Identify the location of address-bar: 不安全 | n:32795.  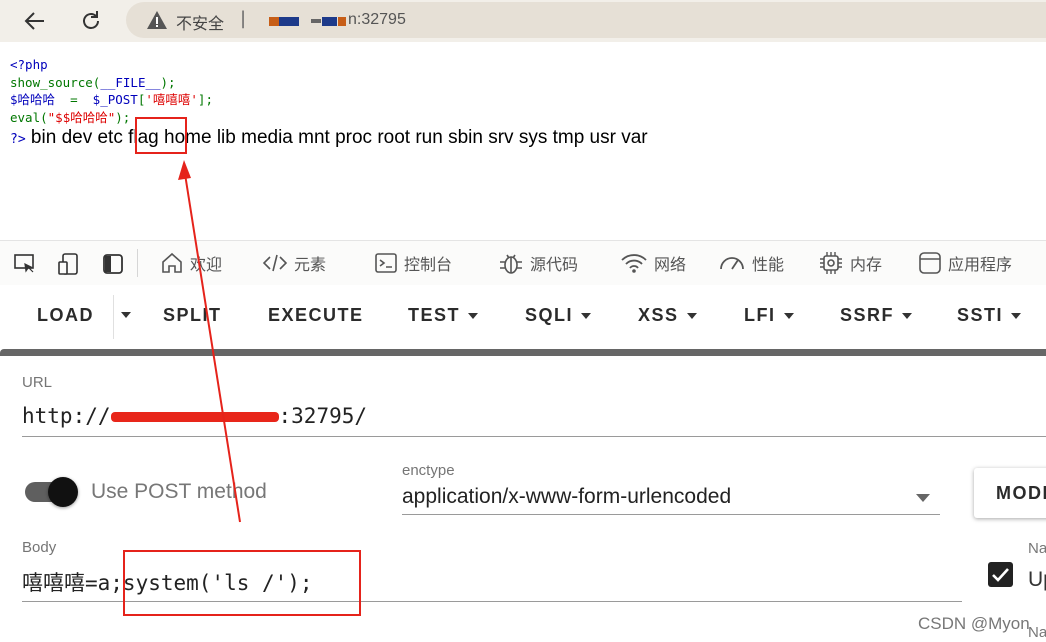
(586, 20).